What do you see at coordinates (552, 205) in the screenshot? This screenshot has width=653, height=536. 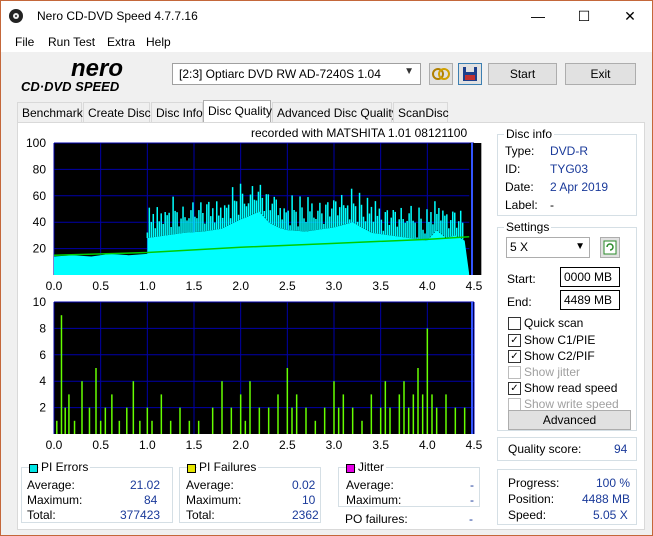 I see `disc-label-value: -` at bounding box center [552, 205].